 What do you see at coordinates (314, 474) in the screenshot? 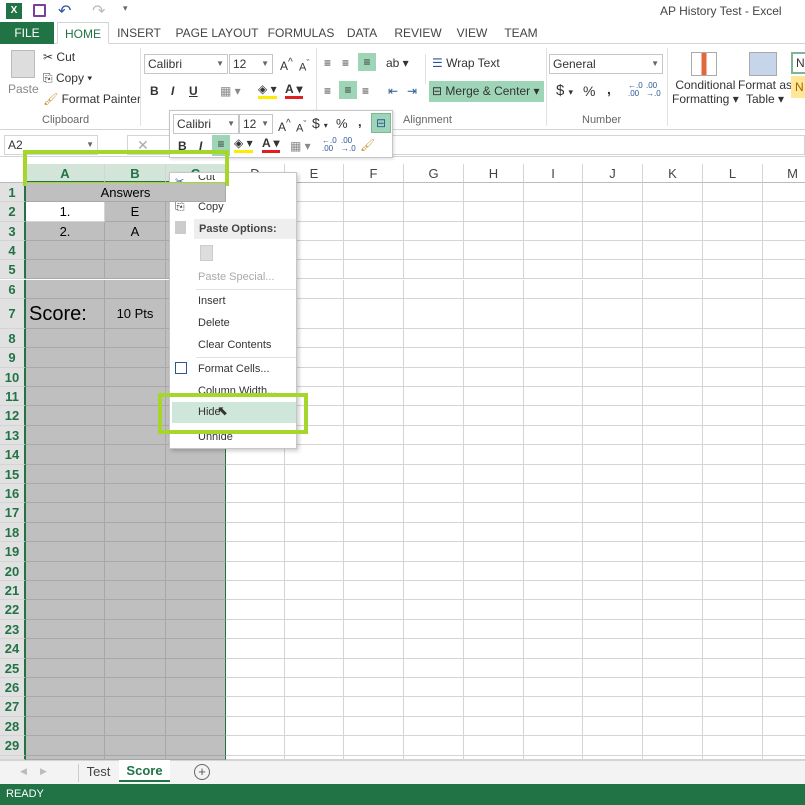
I see `cell-e15` at bounding box center [314, 474].